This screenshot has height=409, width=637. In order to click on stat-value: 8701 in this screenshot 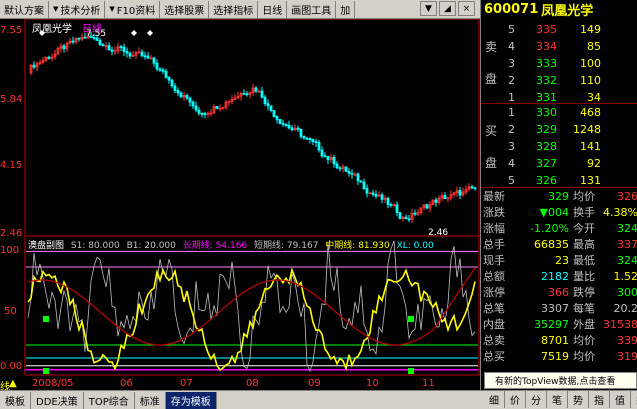, I will do `click(555, 340)`.